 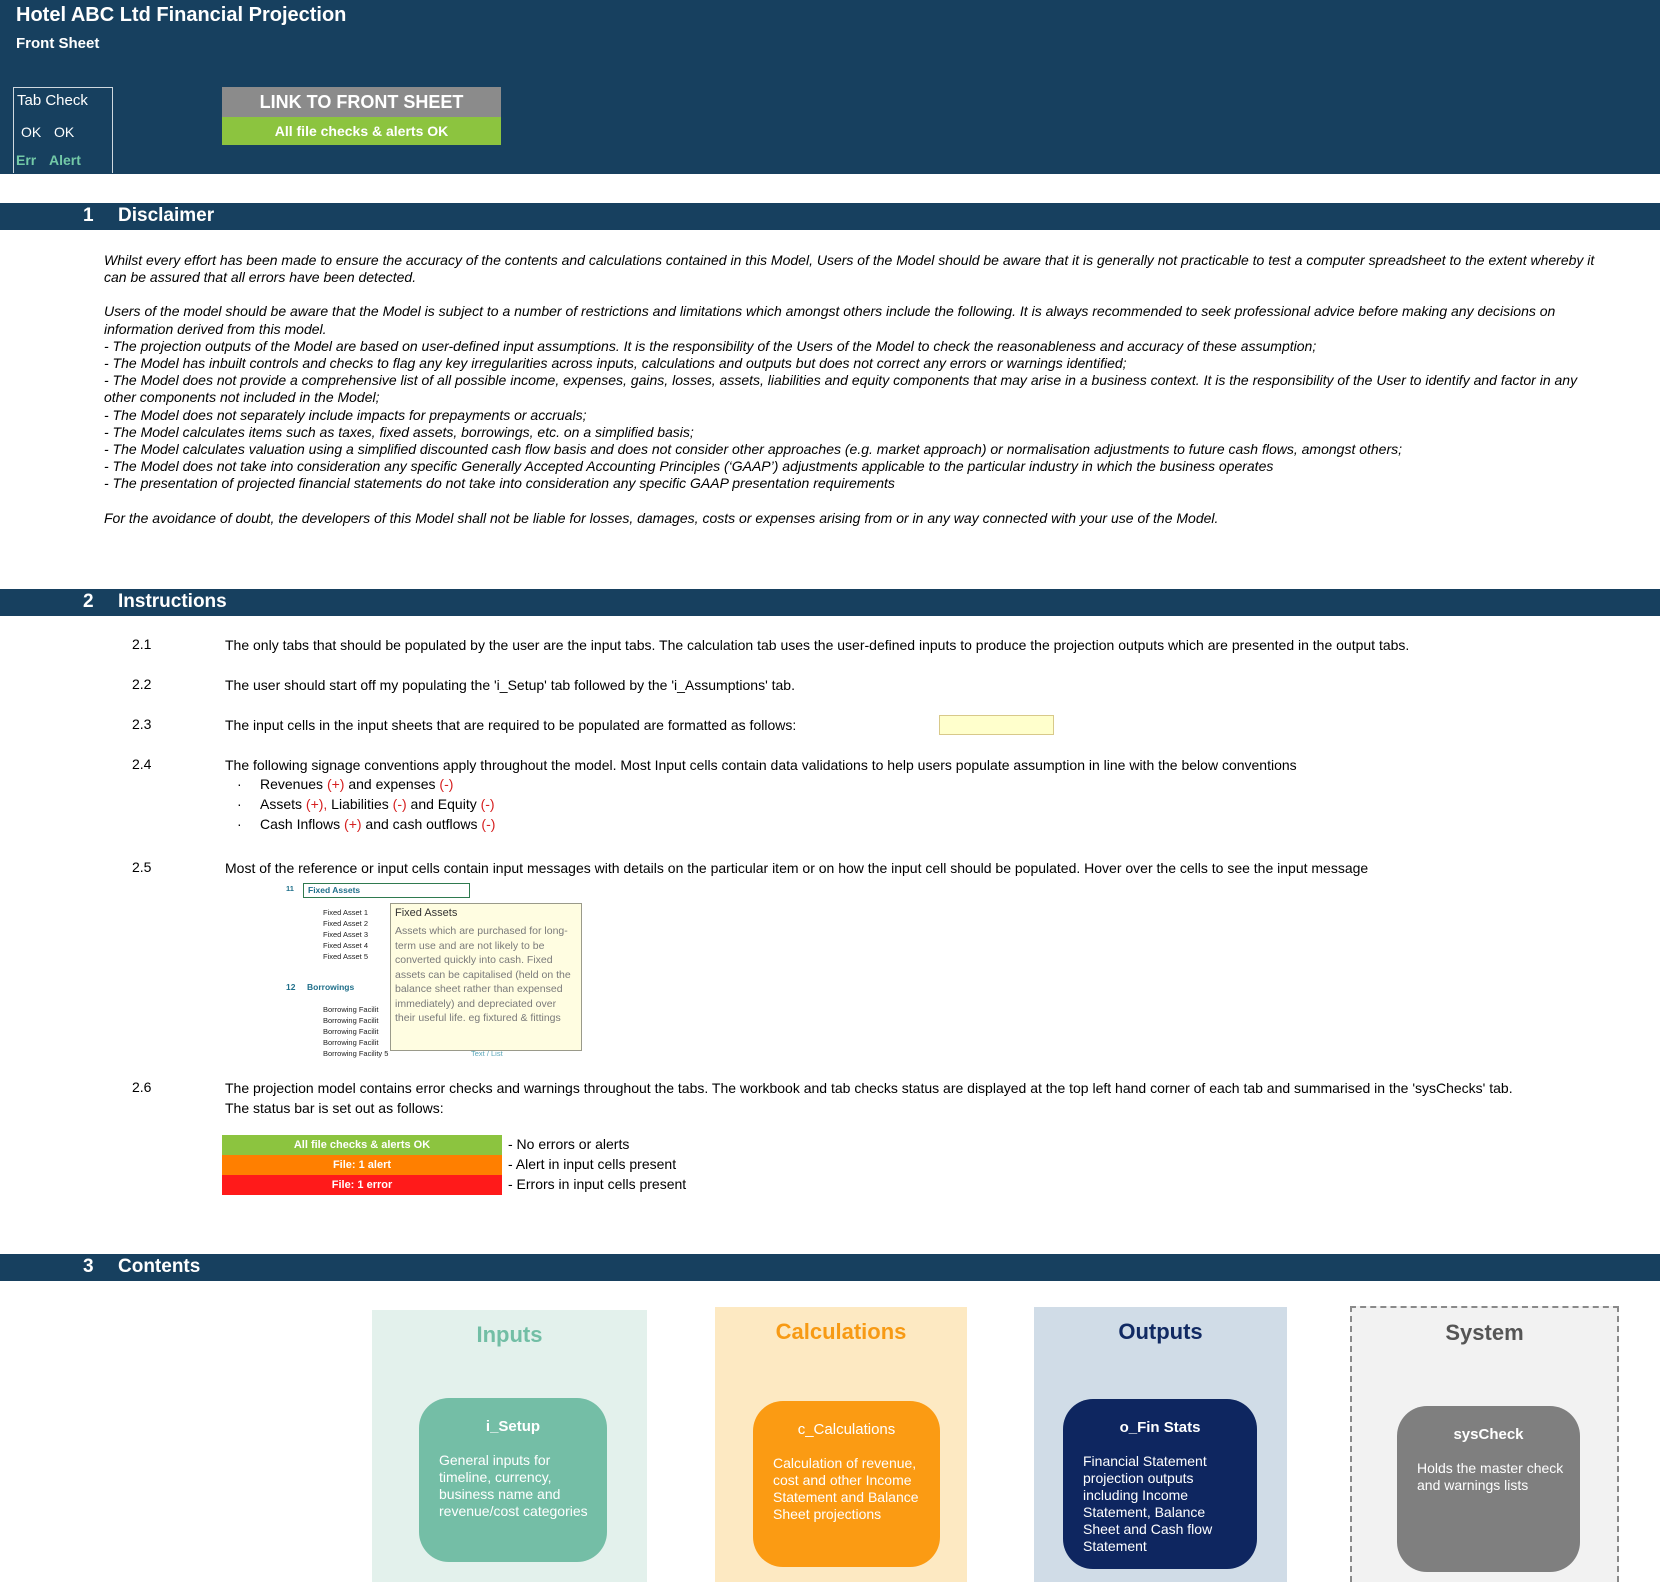 I want to click on signage-bullet: Cash Inflows (+) and cash outflows (-), so click(x=378, y=824).